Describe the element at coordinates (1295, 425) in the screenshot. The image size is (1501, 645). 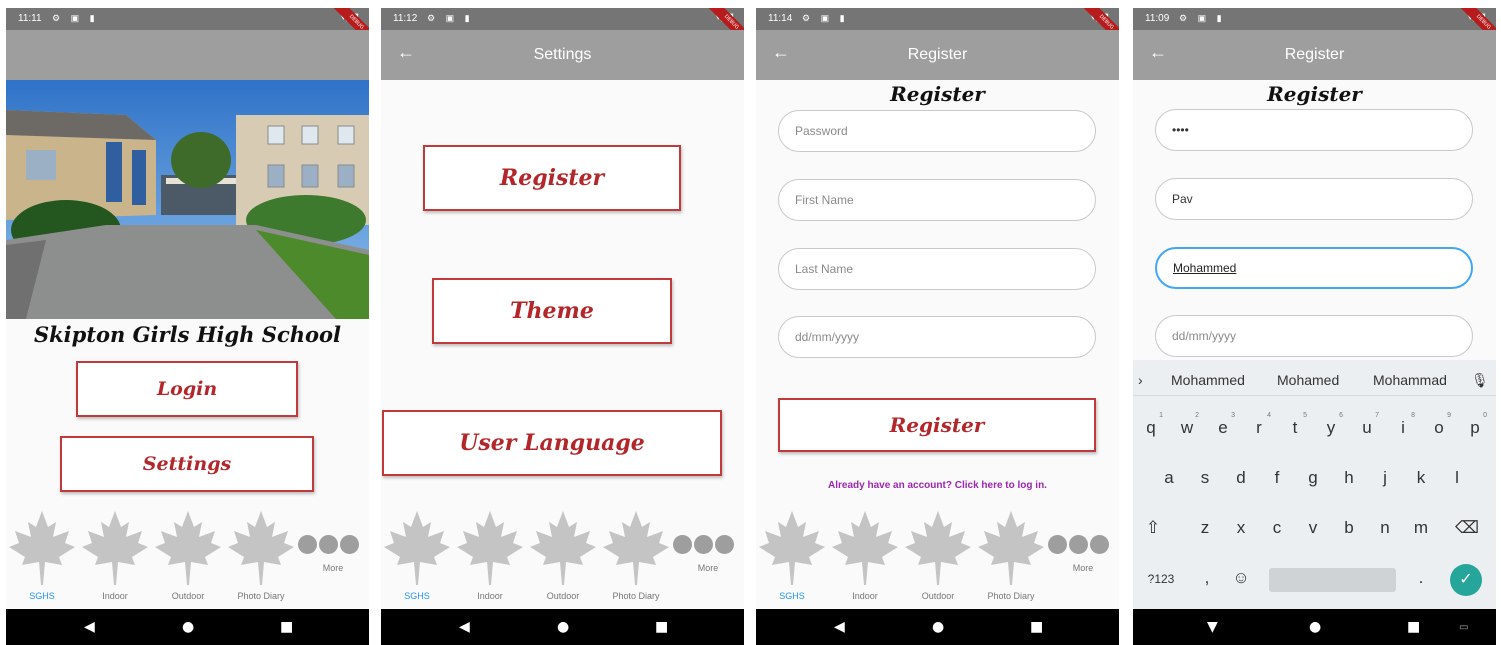
I see `key: t5` at that location.